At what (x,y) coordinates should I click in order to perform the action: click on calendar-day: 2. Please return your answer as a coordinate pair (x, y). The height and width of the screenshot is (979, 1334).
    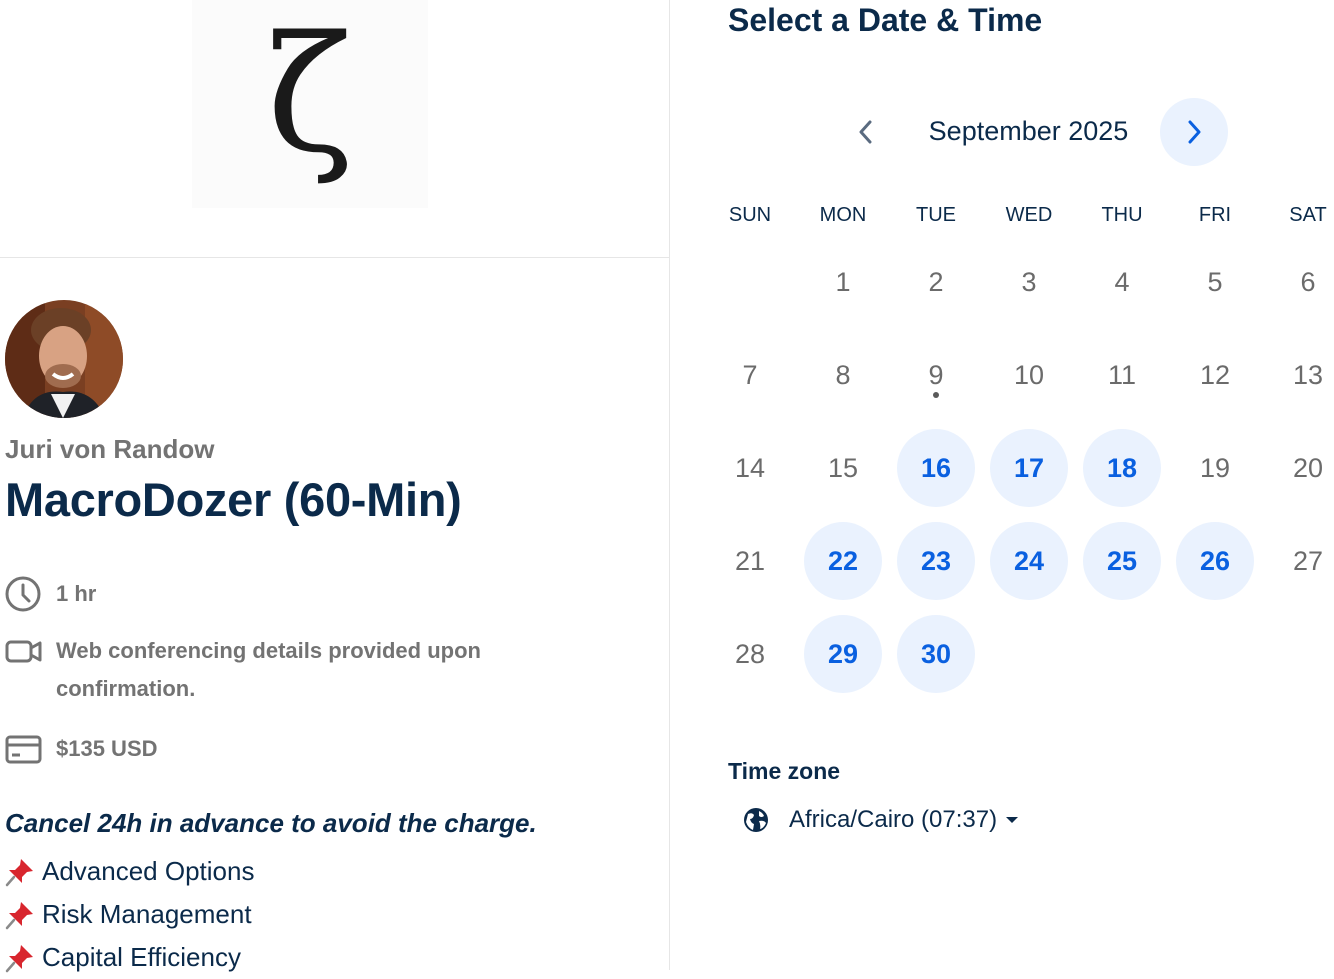
    Looking at the image, I should click on (936, 282).